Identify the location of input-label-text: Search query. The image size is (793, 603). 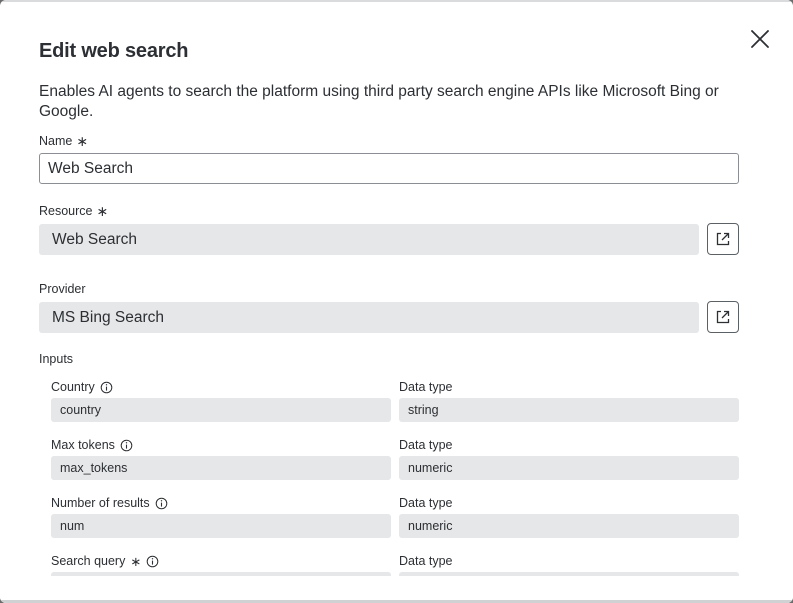
(88, 561).